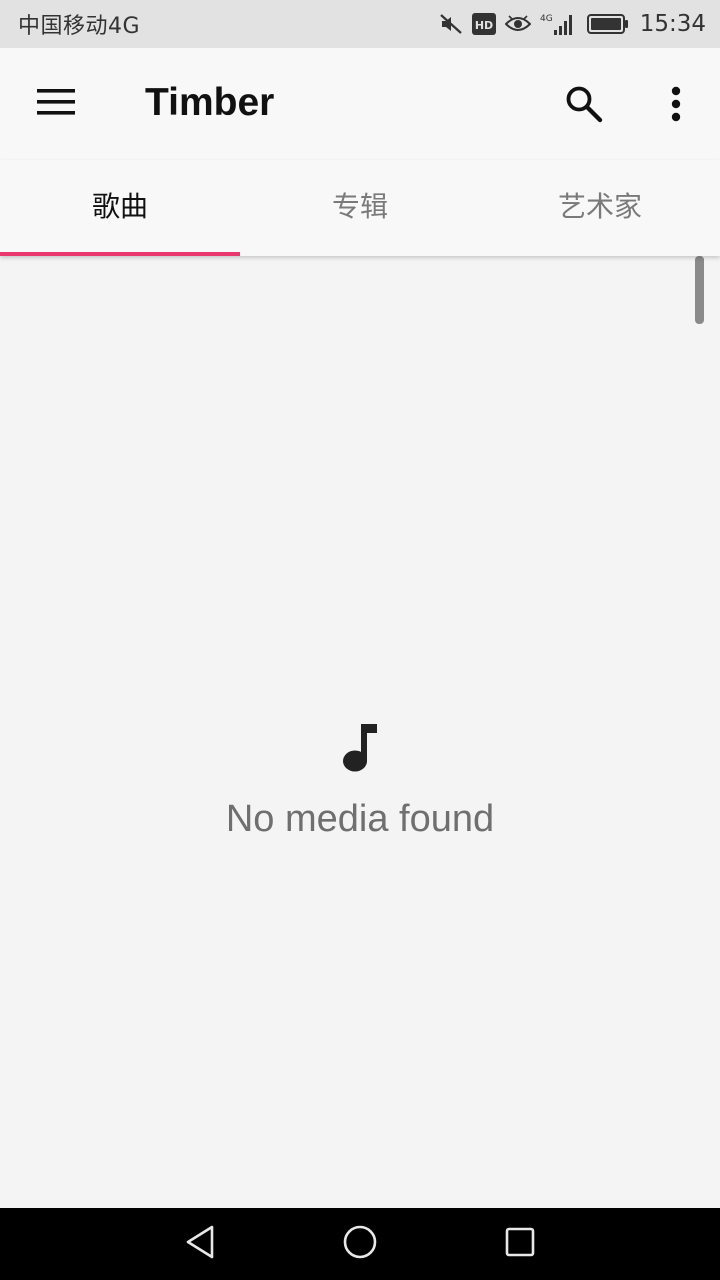  I want to click on status-icons: HD 4G 15:34, so click(572, 24).